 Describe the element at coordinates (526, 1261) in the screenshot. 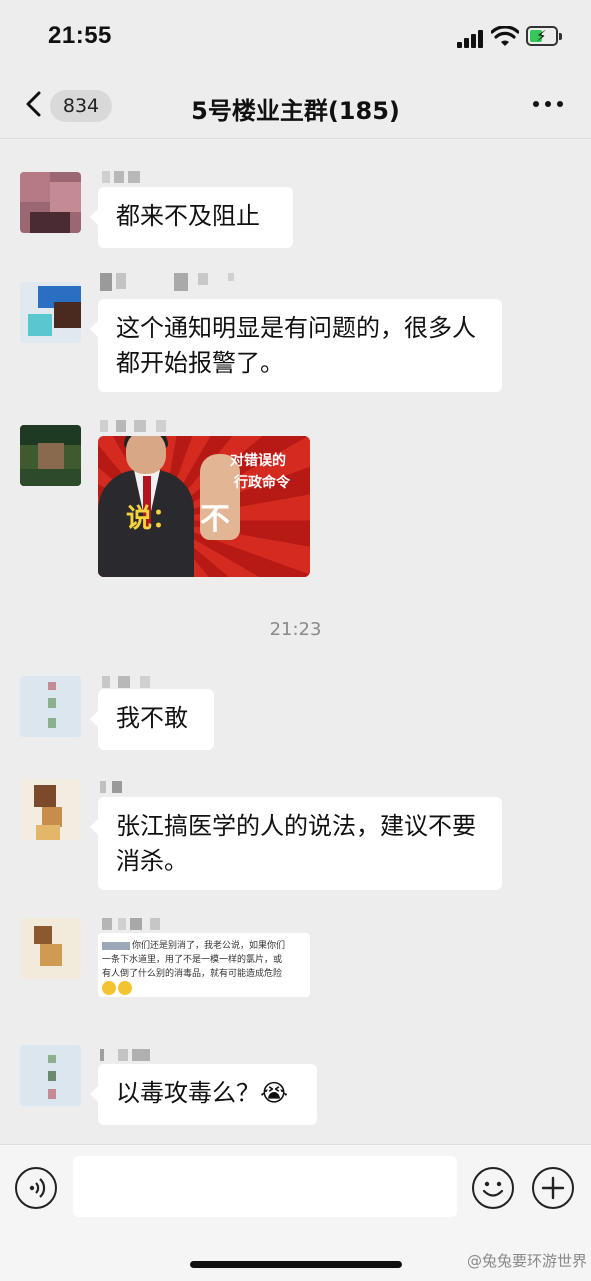

I see `watermark: @兔兔要环游世界` at that location.